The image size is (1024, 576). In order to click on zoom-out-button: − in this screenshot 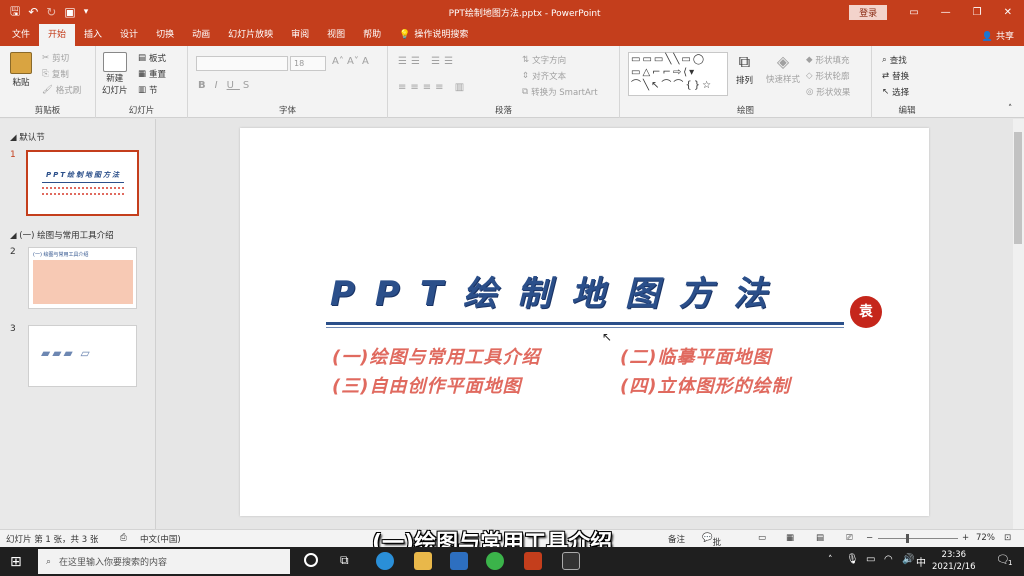, I will do `click(869, 538)`.